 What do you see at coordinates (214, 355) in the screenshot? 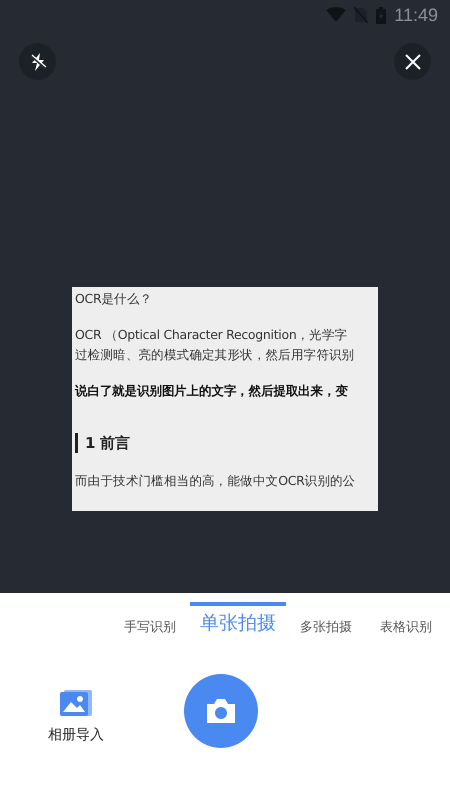
I see `document-text: 过检测暗、亮的模式确定其形状，然后用字符识别` at bounding box center [214, 355].